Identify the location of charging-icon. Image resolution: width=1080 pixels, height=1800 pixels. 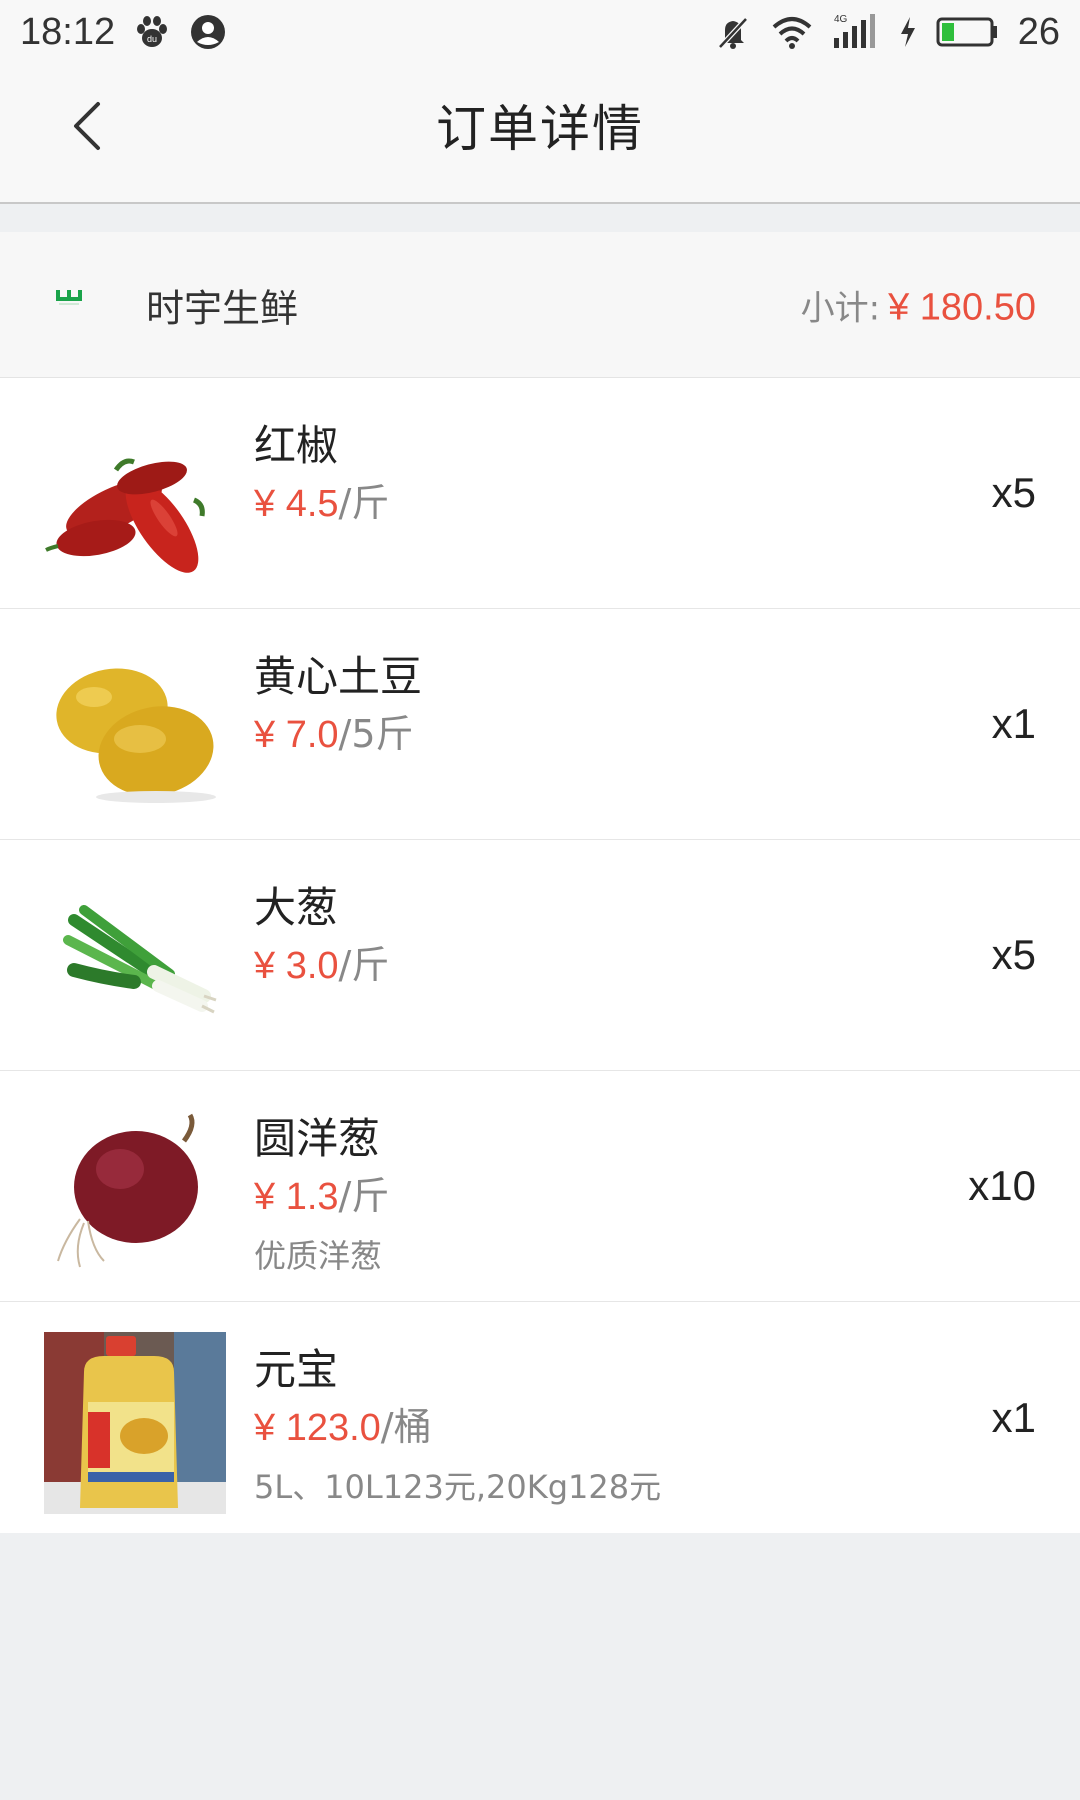
(908, 32).